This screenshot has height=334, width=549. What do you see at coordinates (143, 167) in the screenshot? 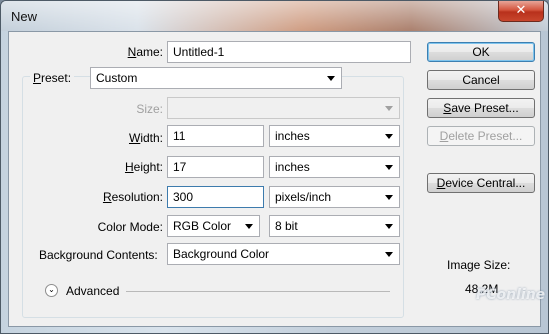
I see `height-label: Height:` at bounding box center [143, 167].